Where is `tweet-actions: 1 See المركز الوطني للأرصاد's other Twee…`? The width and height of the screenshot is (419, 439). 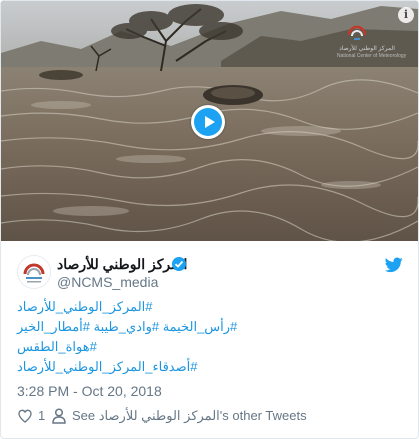 tweet-actions: 1 See المركز الوطني للأرصاد's other Twee… is located at coordinates (212, 416).